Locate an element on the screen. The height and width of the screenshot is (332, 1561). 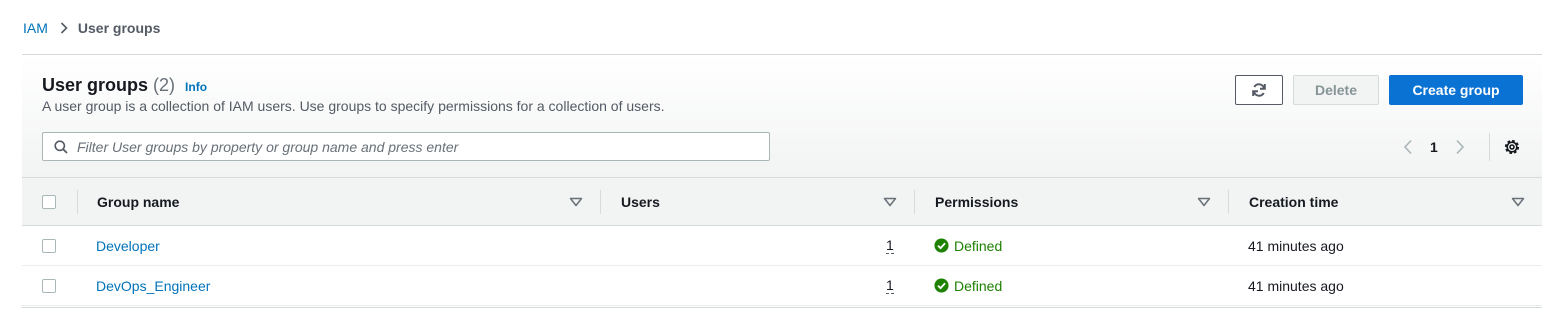
title-row: User groups (2) Info is located at coordinates (124, 85).